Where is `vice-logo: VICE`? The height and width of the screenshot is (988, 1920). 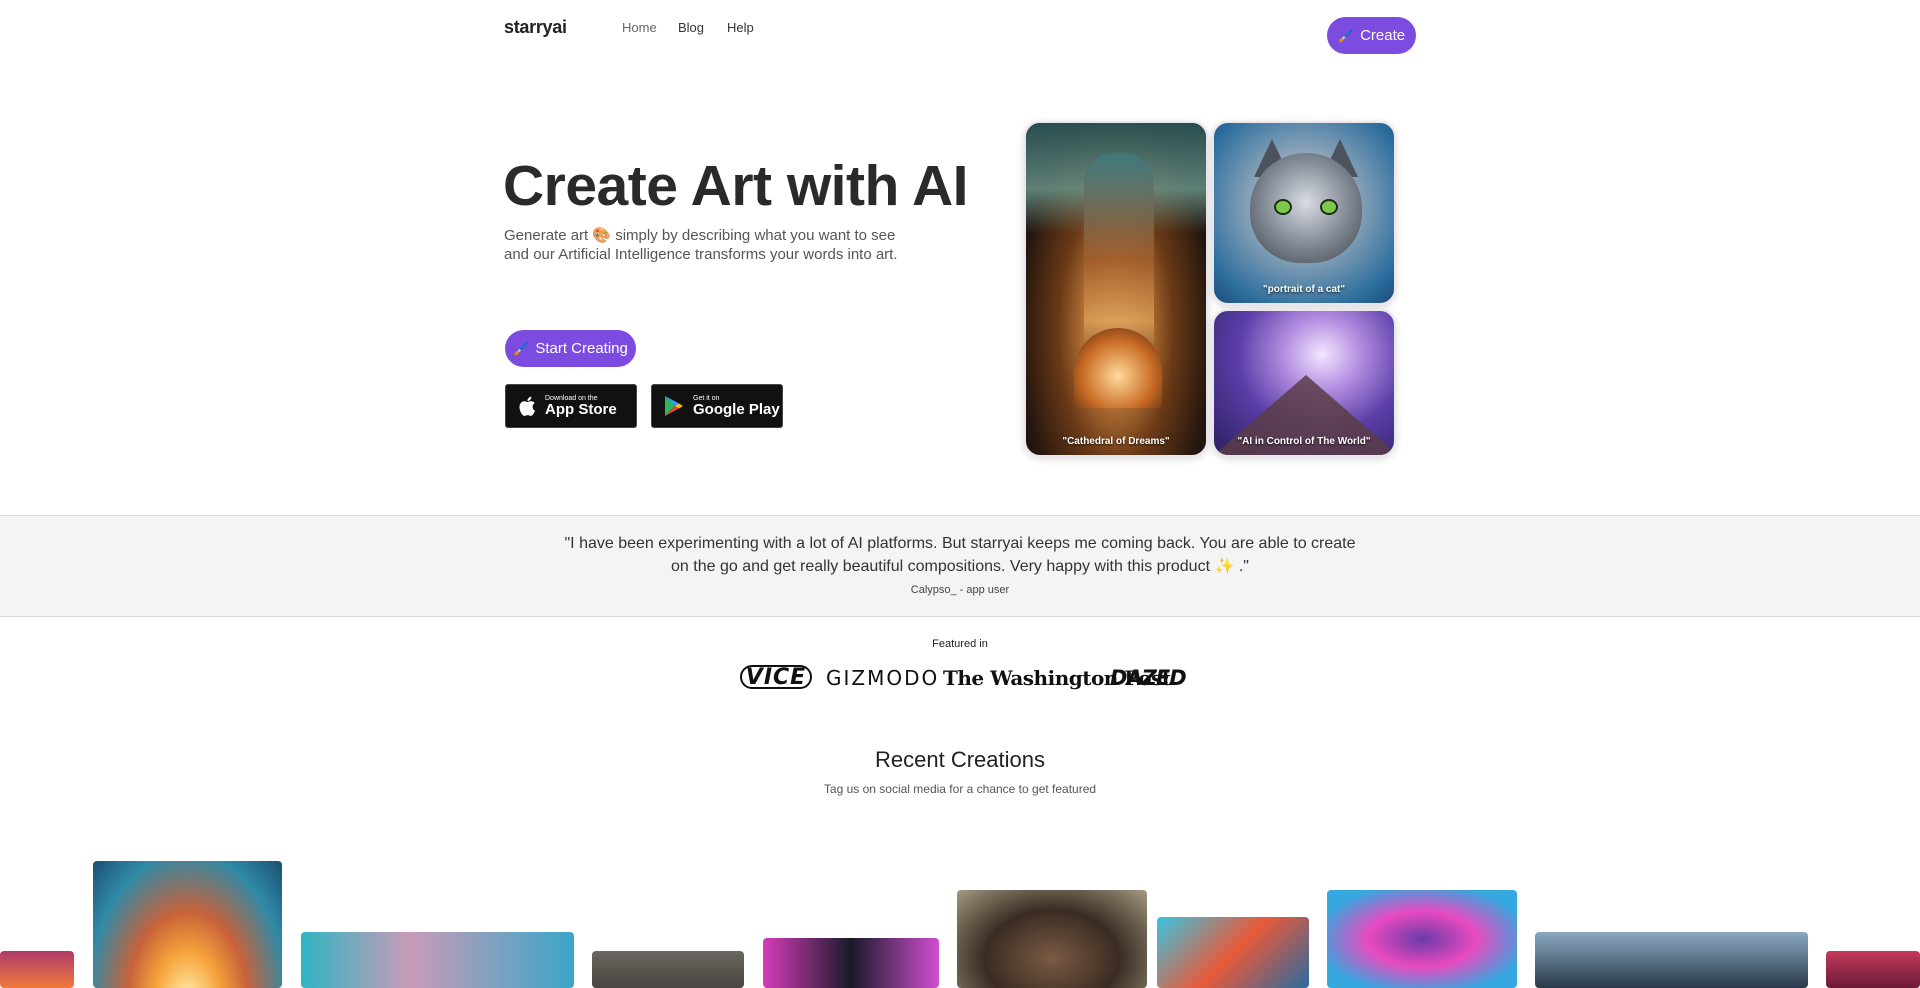
vice-logo: VICE is located at coordinates (776, 677).